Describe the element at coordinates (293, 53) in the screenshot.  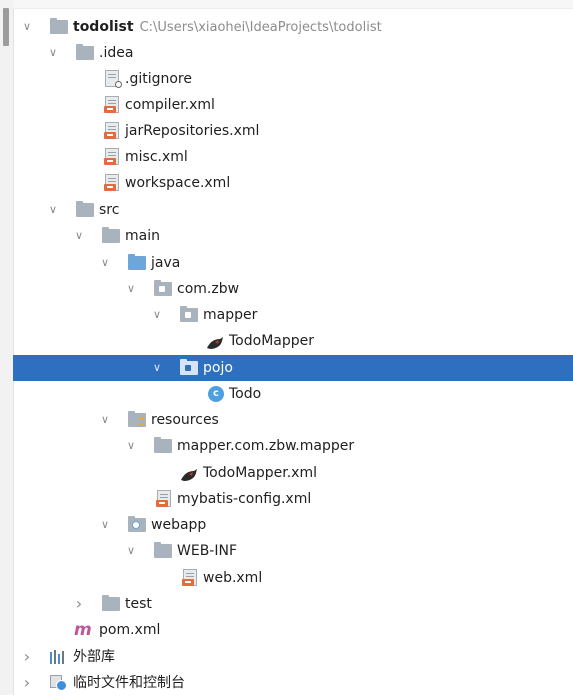
I see `tree-row-idea: ∨ .idea` at that location.